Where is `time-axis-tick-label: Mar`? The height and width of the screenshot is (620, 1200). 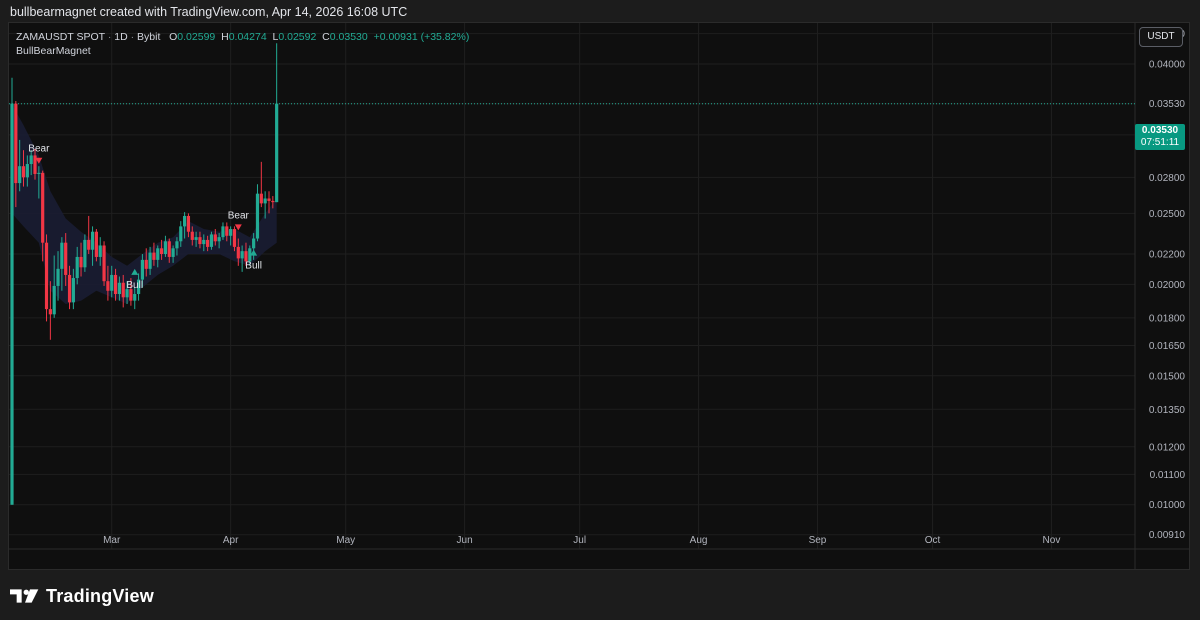
time-axis-tick-label: Mar is located at coordinates (112, 540).